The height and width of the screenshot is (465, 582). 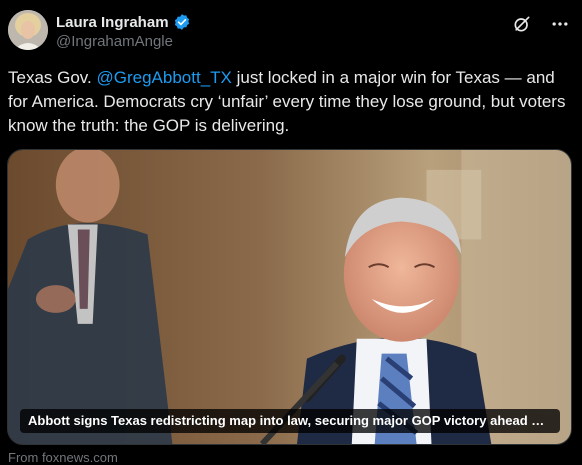 What do you see at coordinates (63, 457) in the screenshot?
I see `card-source: From foxnews.com` at bounding box center [63, 457].